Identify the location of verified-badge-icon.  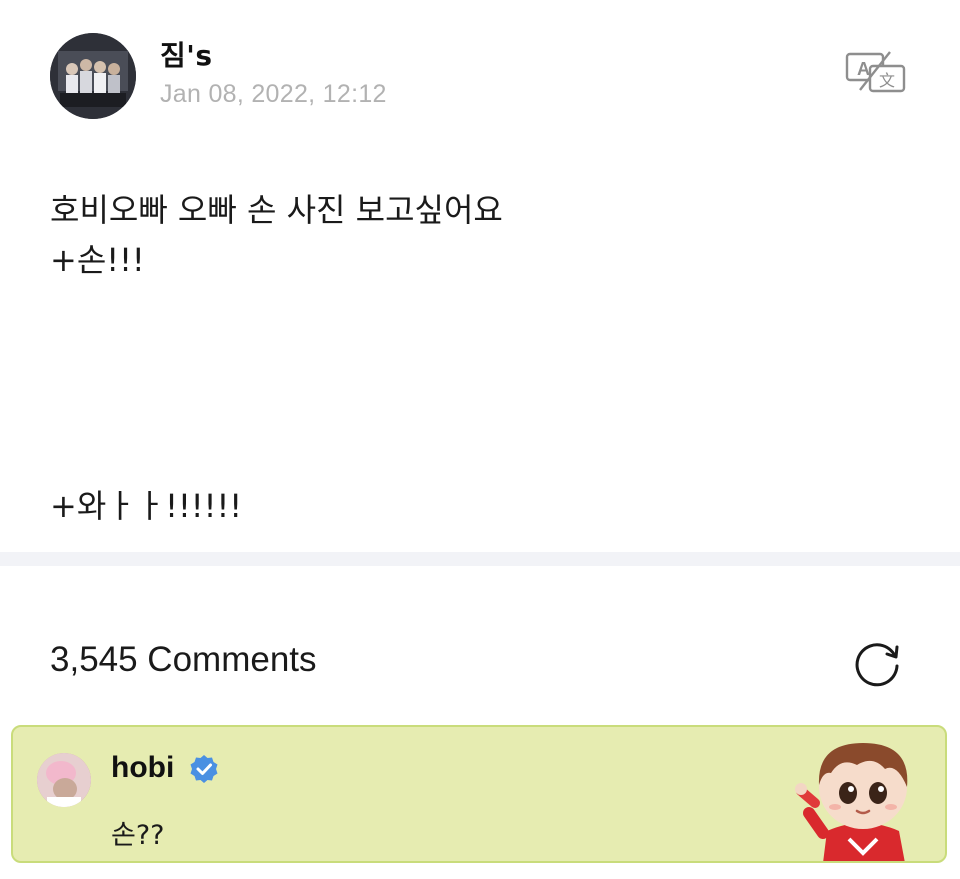
(204, 769).